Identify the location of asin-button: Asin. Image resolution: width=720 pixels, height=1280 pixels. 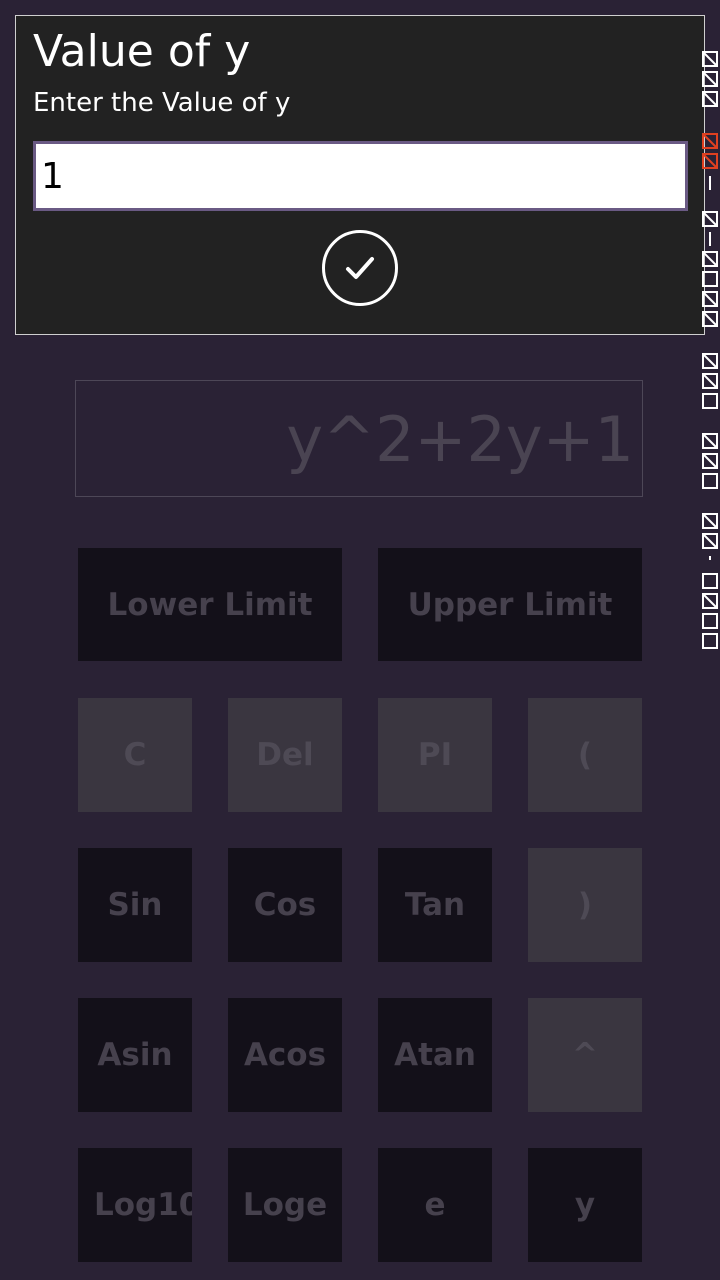
(135, 1055).